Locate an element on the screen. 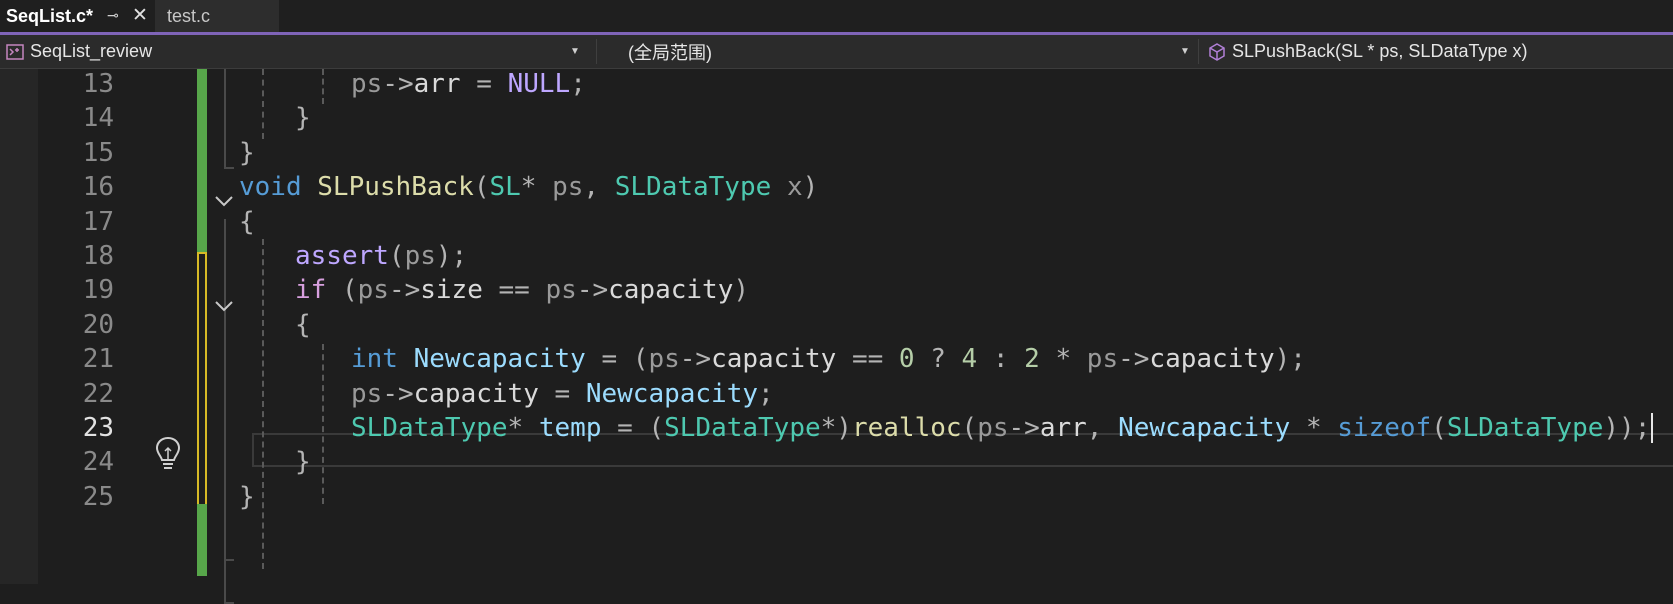 This screenshot has height=604, width=1673. code-token: 2 is located at coordinates (1032, 359).